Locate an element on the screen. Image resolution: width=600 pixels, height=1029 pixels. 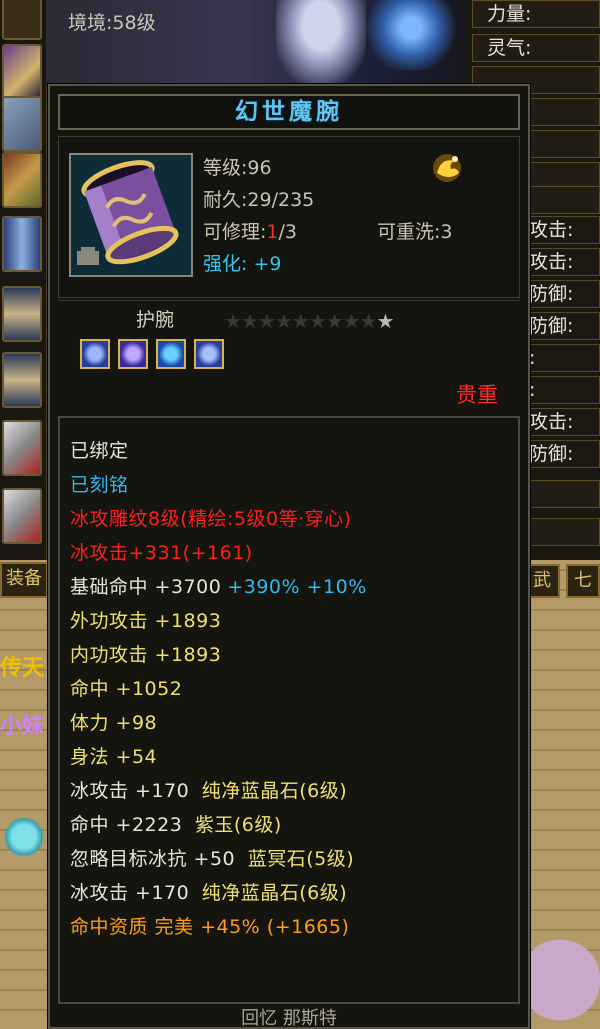
attribute-text: 内功攻击 +1893 is located at coordinates (146, 655).